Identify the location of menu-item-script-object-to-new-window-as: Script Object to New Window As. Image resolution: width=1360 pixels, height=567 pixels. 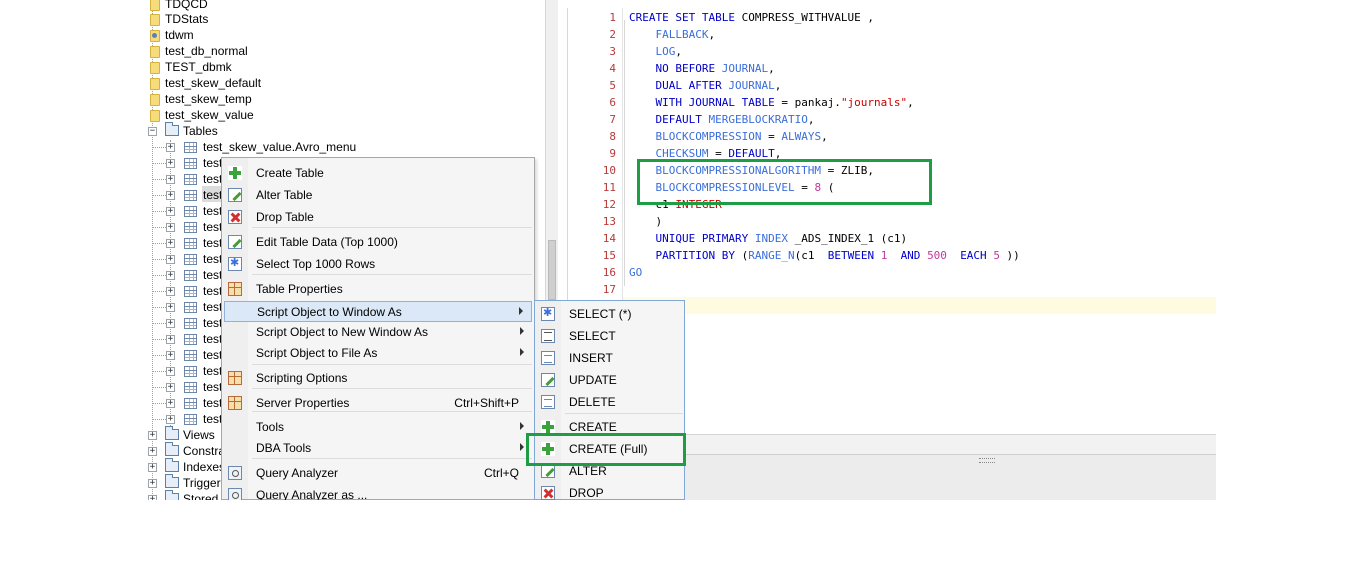
(378, 332).